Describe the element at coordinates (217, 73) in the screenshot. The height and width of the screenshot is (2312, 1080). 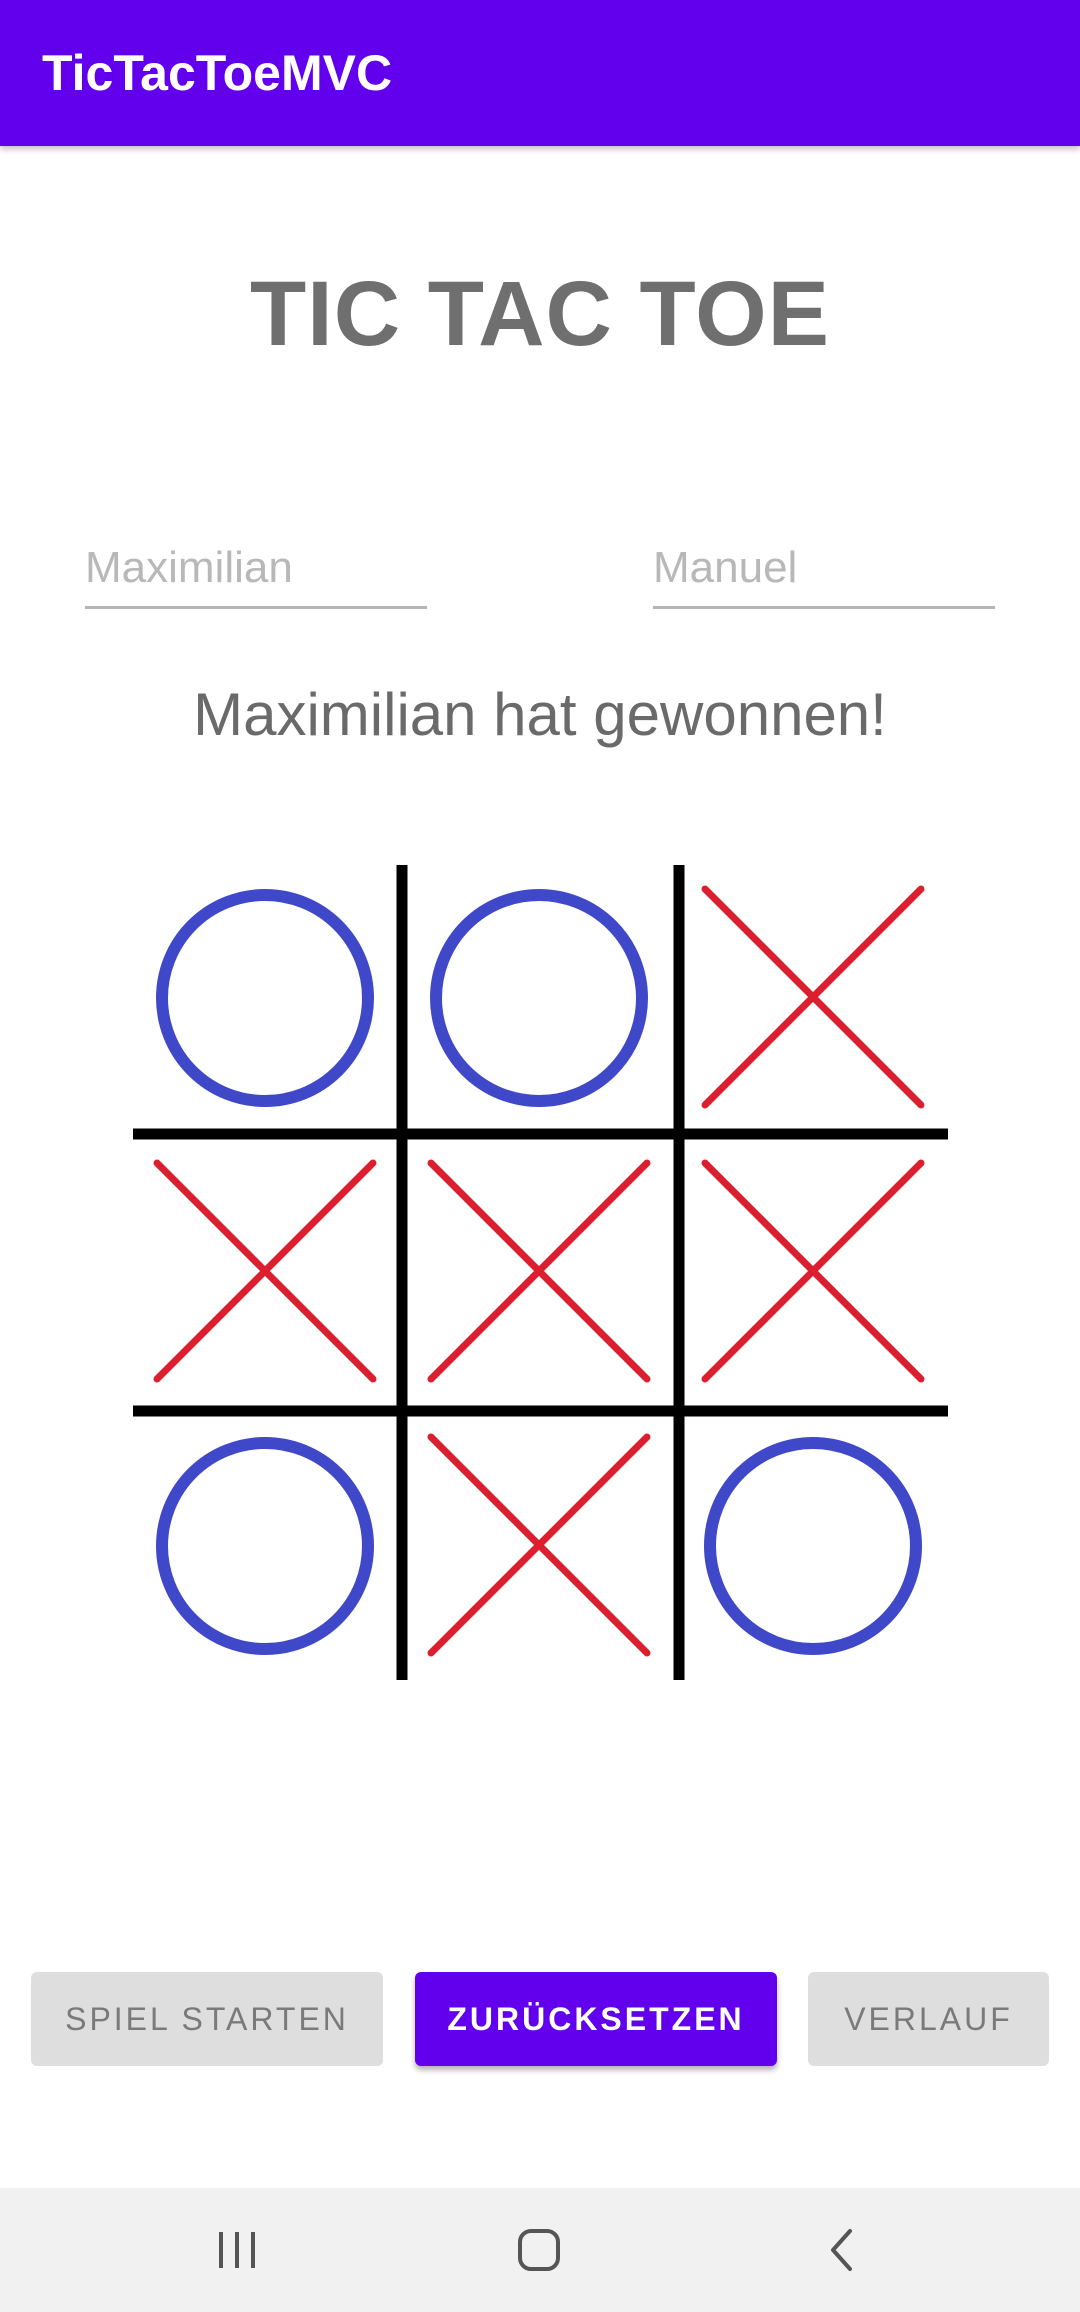
I see `app-title: TicTacToeMVC` at that location.